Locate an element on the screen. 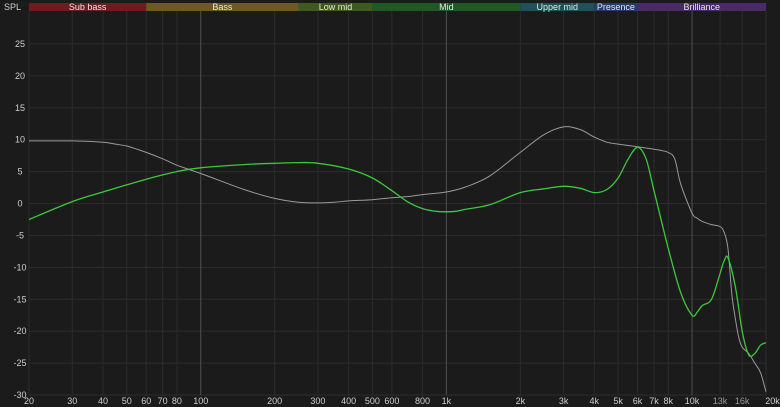 Image resolution: width=780 pixels, height=407 pixels. x-tick-label-13: 800 is located at coordinates (422, 401).